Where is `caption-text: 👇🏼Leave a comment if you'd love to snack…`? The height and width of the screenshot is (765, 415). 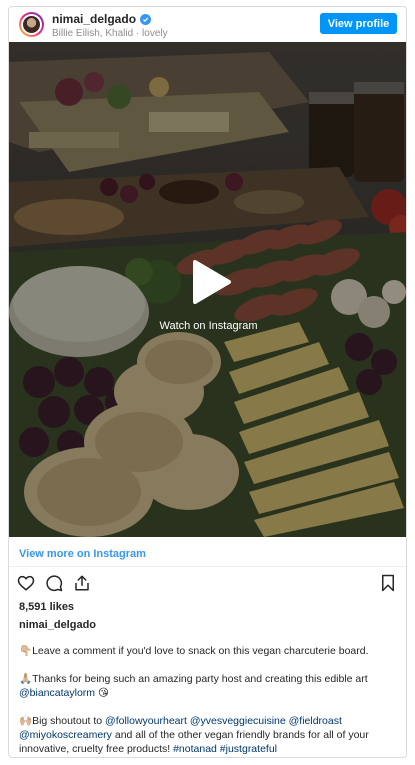
caption-text: 👇🏼Leave a comment if you'd love to snack… is located at coordinates (210, 700).